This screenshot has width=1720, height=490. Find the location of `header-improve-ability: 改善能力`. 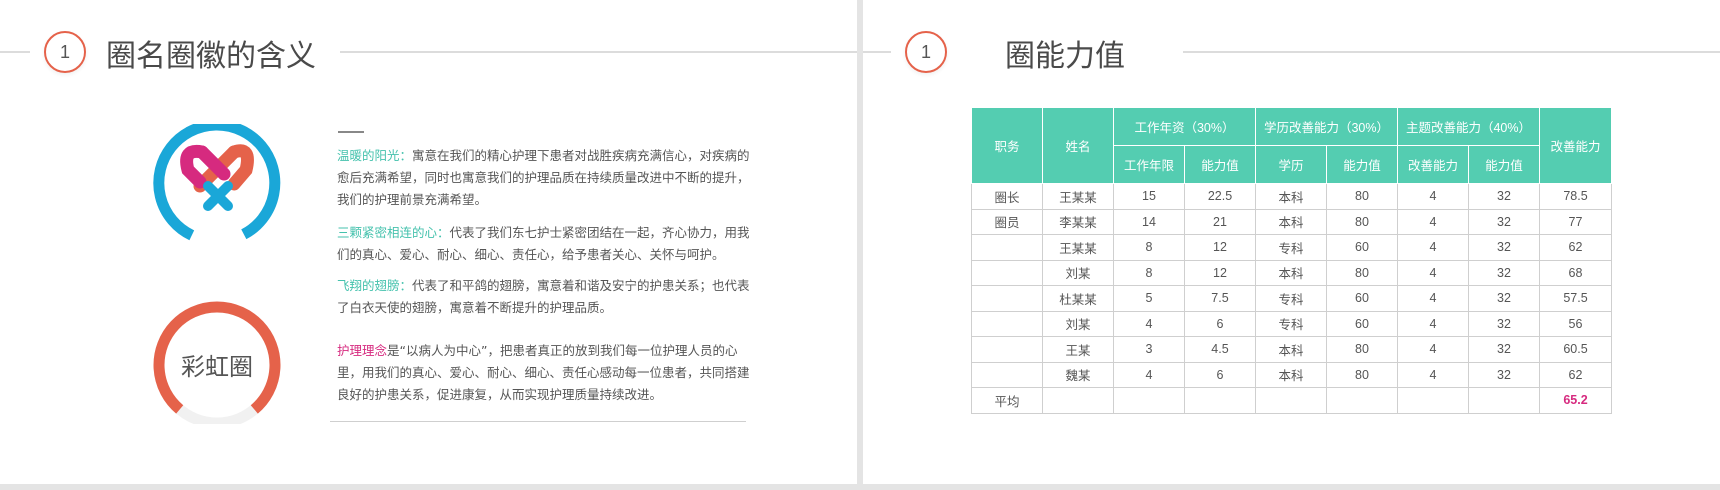

header-improve-ability: 改善能力 is located at coordinates (1575, 145).